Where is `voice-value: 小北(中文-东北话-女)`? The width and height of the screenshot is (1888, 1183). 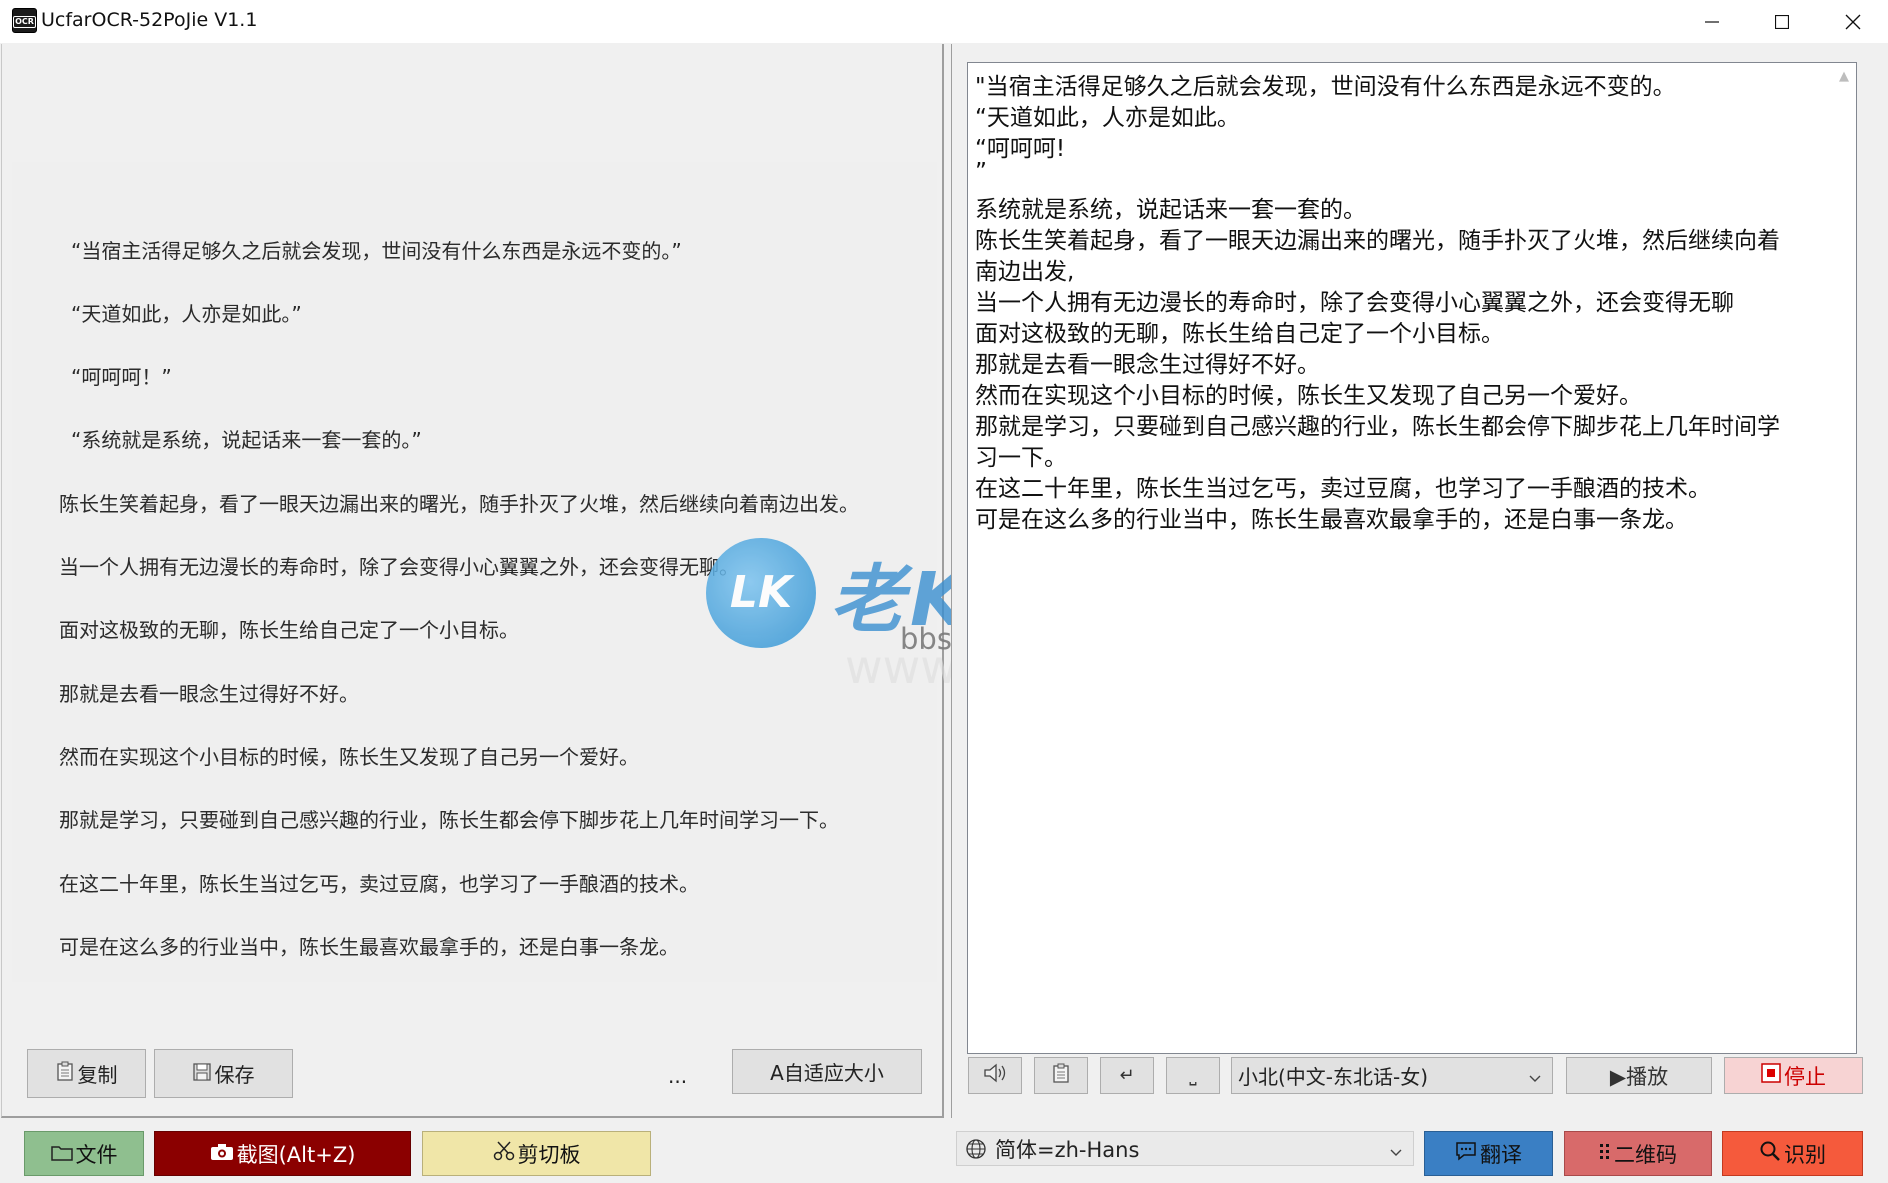
voice-value: 小北(中文-东北话-女) is located at coordinates (1333, 1077).